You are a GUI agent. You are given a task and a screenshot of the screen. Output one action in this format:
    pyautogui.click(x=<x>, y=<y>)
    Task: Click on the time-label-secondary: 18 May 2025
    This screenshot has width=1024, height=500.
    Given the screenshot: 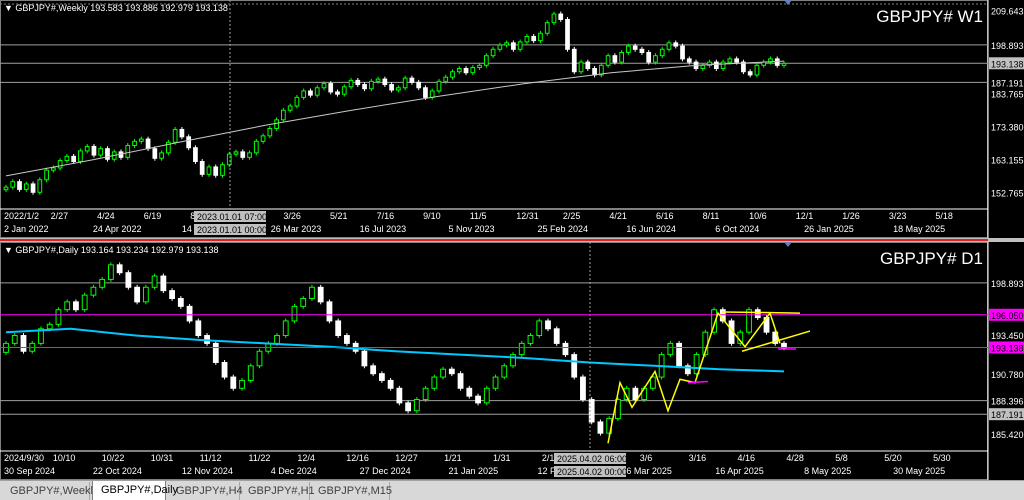 What is the action you would take?
    pyautogui.click(x=919, y=229)
    